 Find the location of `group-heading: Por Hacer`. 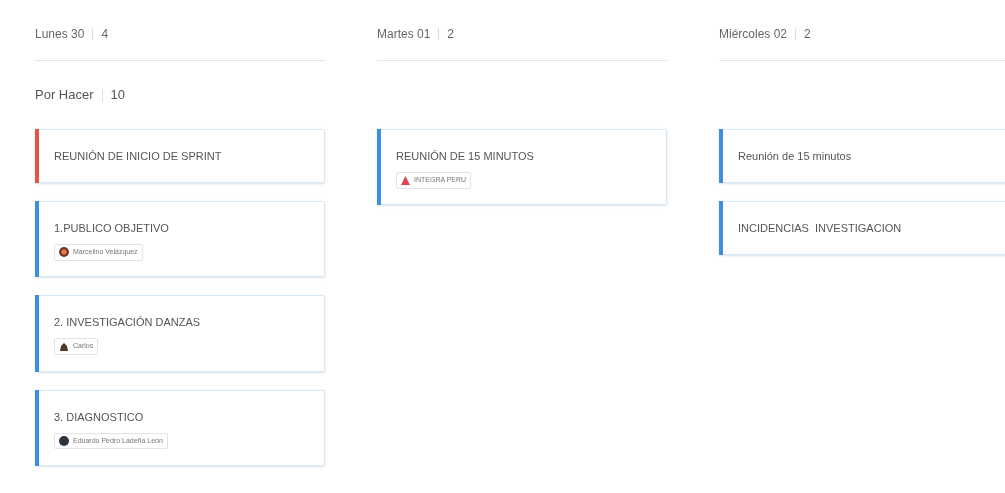

group-heading: Por Hacer is located at coordinates (64, 95).